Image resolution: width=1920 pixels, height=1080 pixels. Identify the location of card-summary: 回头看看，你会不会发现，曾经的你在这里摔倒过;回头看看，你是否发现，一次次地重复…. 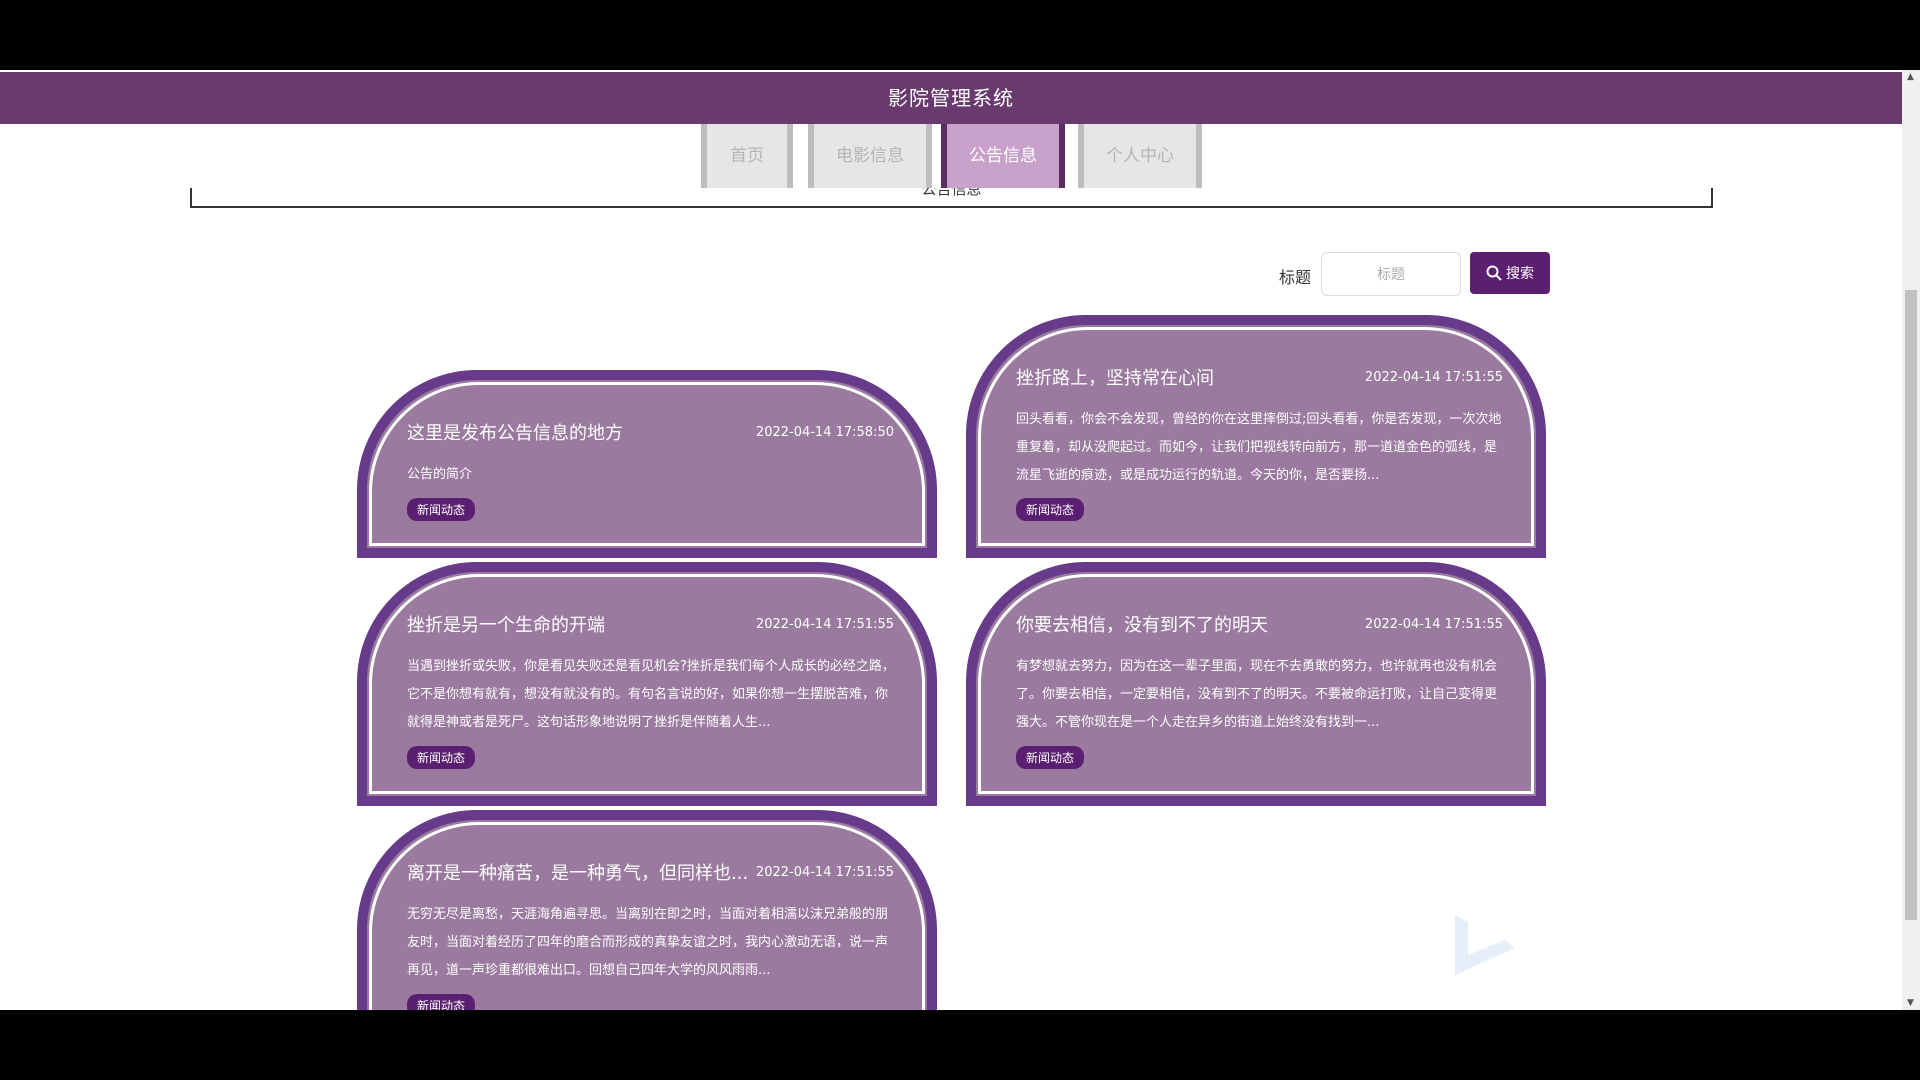
(1259, 447).